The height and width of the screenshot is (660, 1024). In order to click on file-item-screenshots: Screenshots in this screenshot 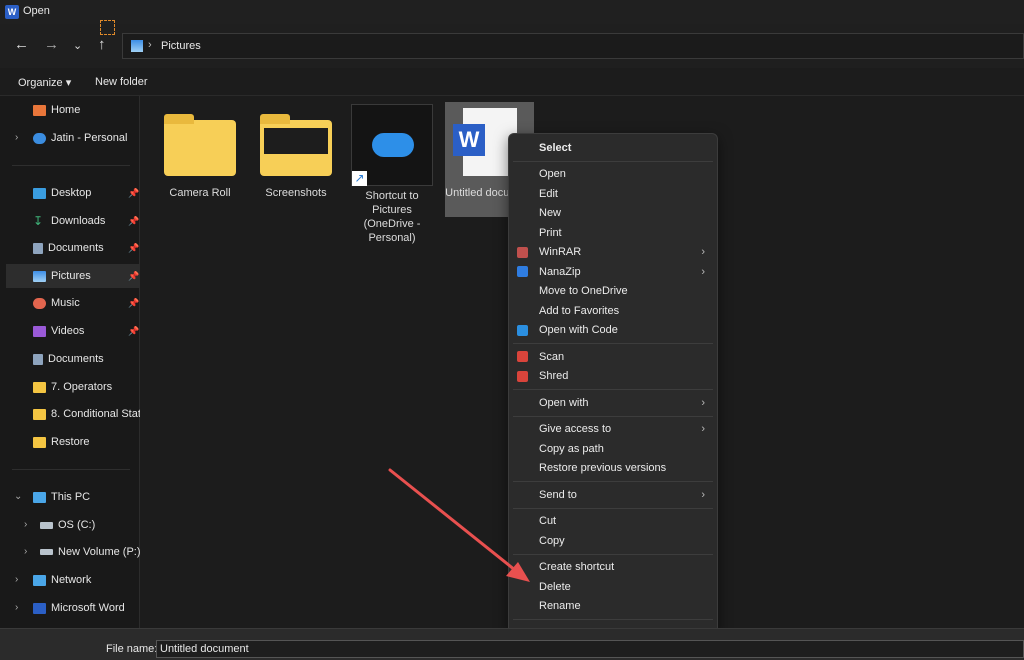, I will do `click(296, 157)`.